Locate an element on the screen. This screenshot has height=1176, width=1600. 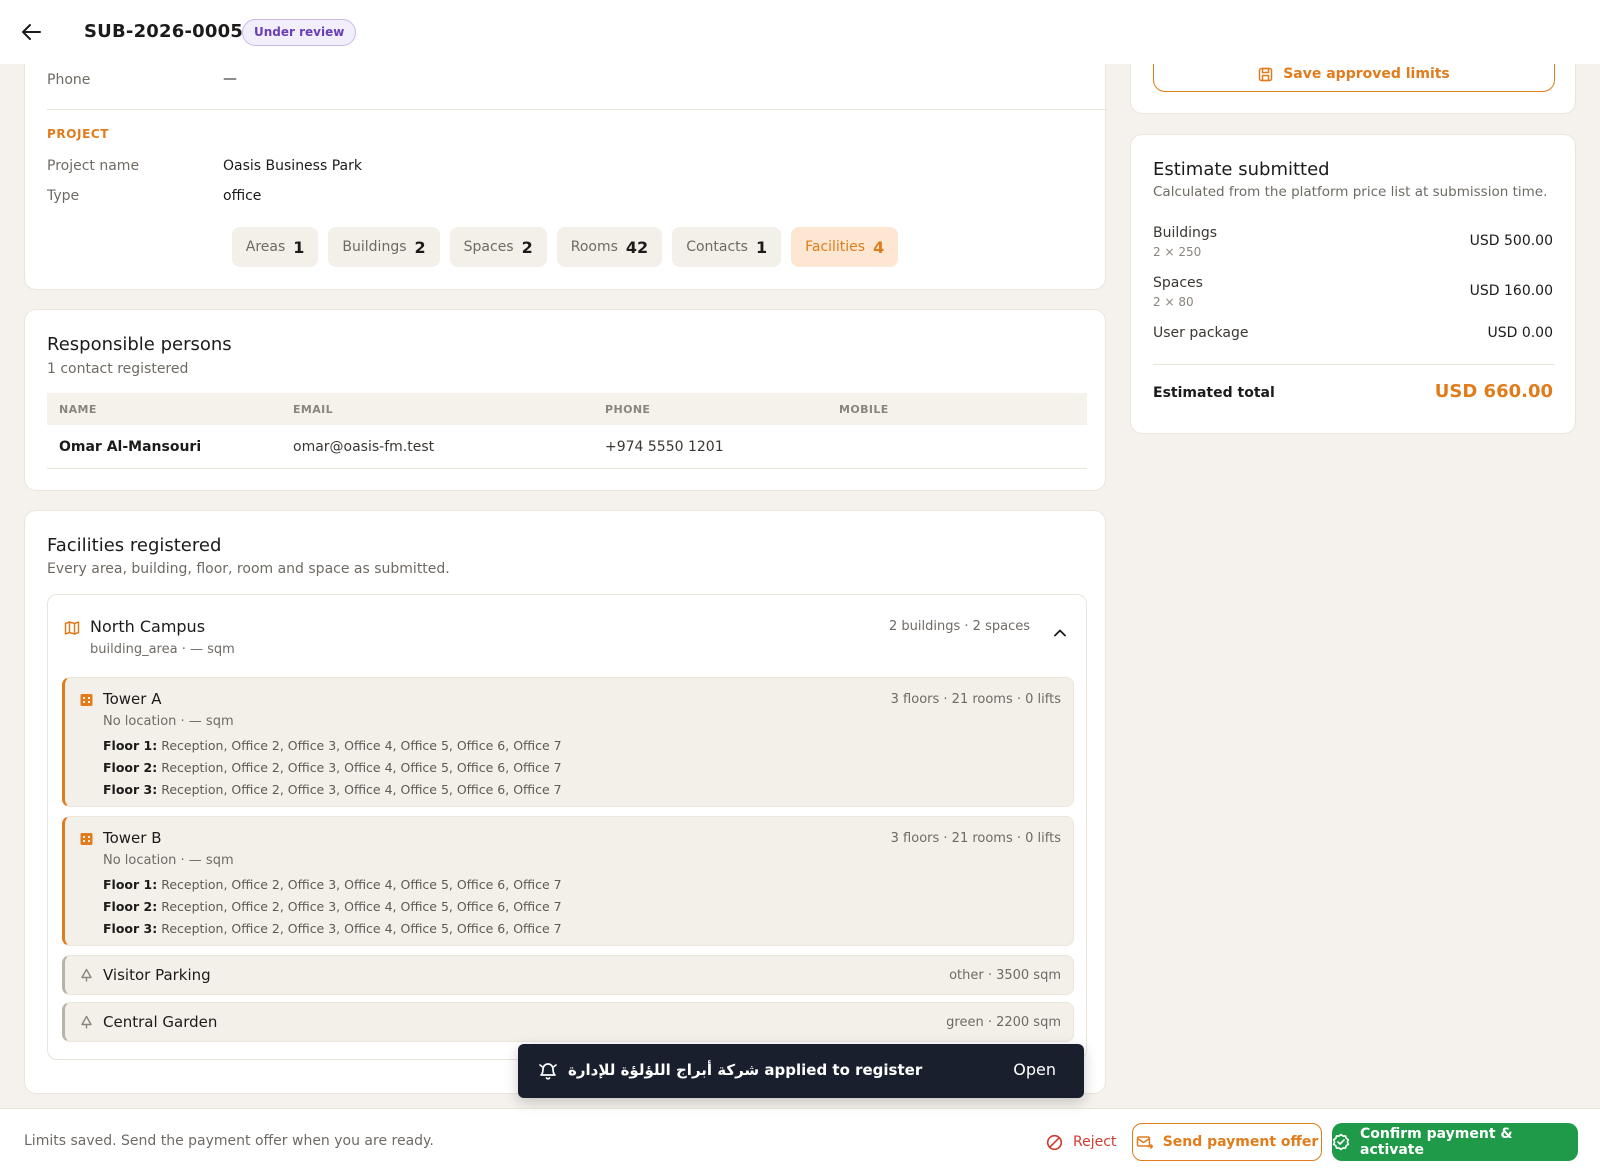
space-card: Central Garden green · 2200 sqm is located at coordinates (568, 1022).